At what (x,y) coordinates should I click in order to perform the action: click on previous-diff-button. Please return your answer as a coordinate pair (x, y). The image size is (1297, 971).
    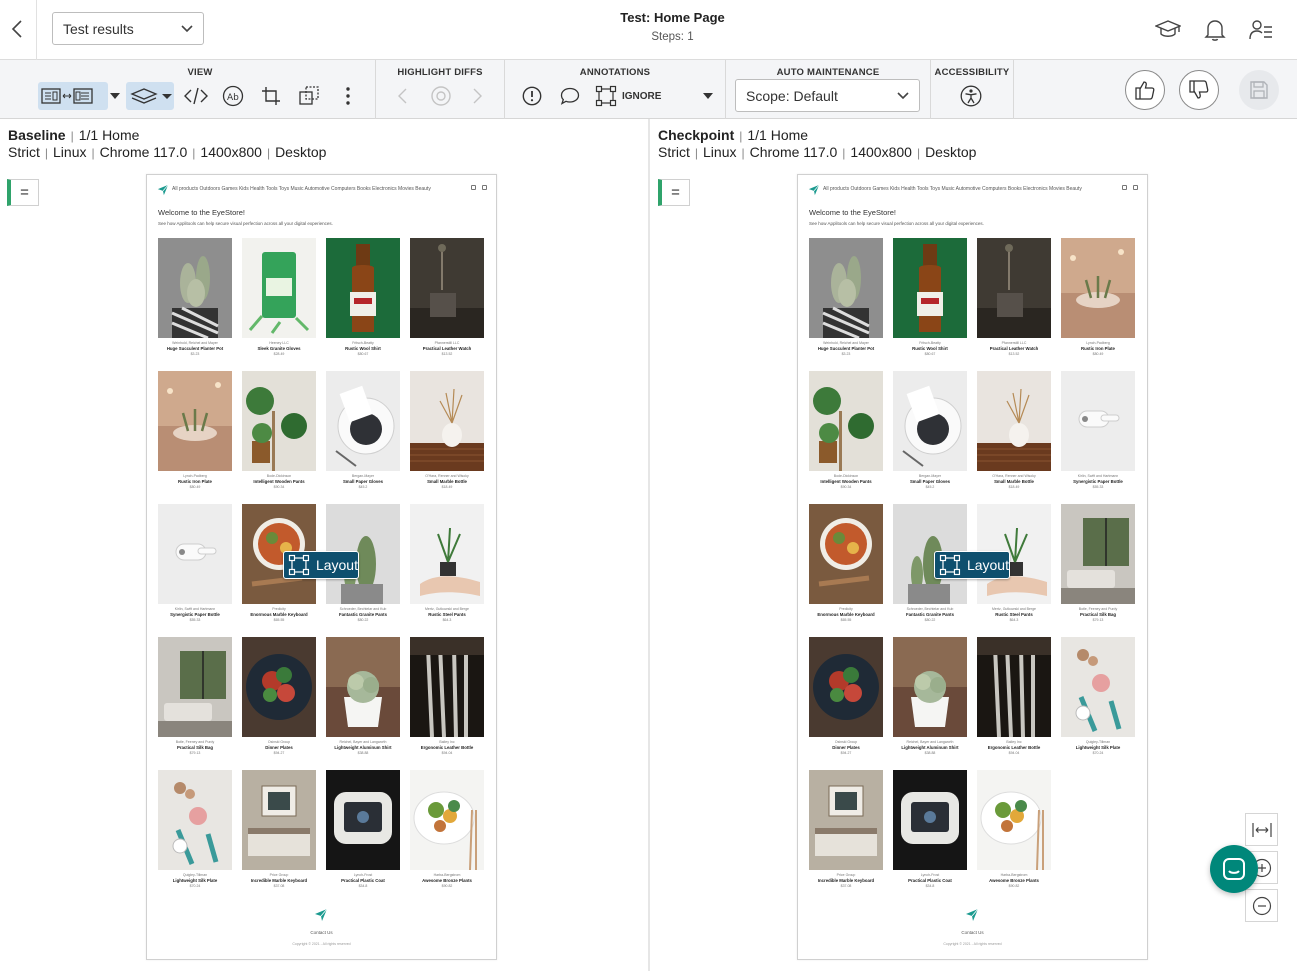
    Looking at the image, I should click on (402, 96).